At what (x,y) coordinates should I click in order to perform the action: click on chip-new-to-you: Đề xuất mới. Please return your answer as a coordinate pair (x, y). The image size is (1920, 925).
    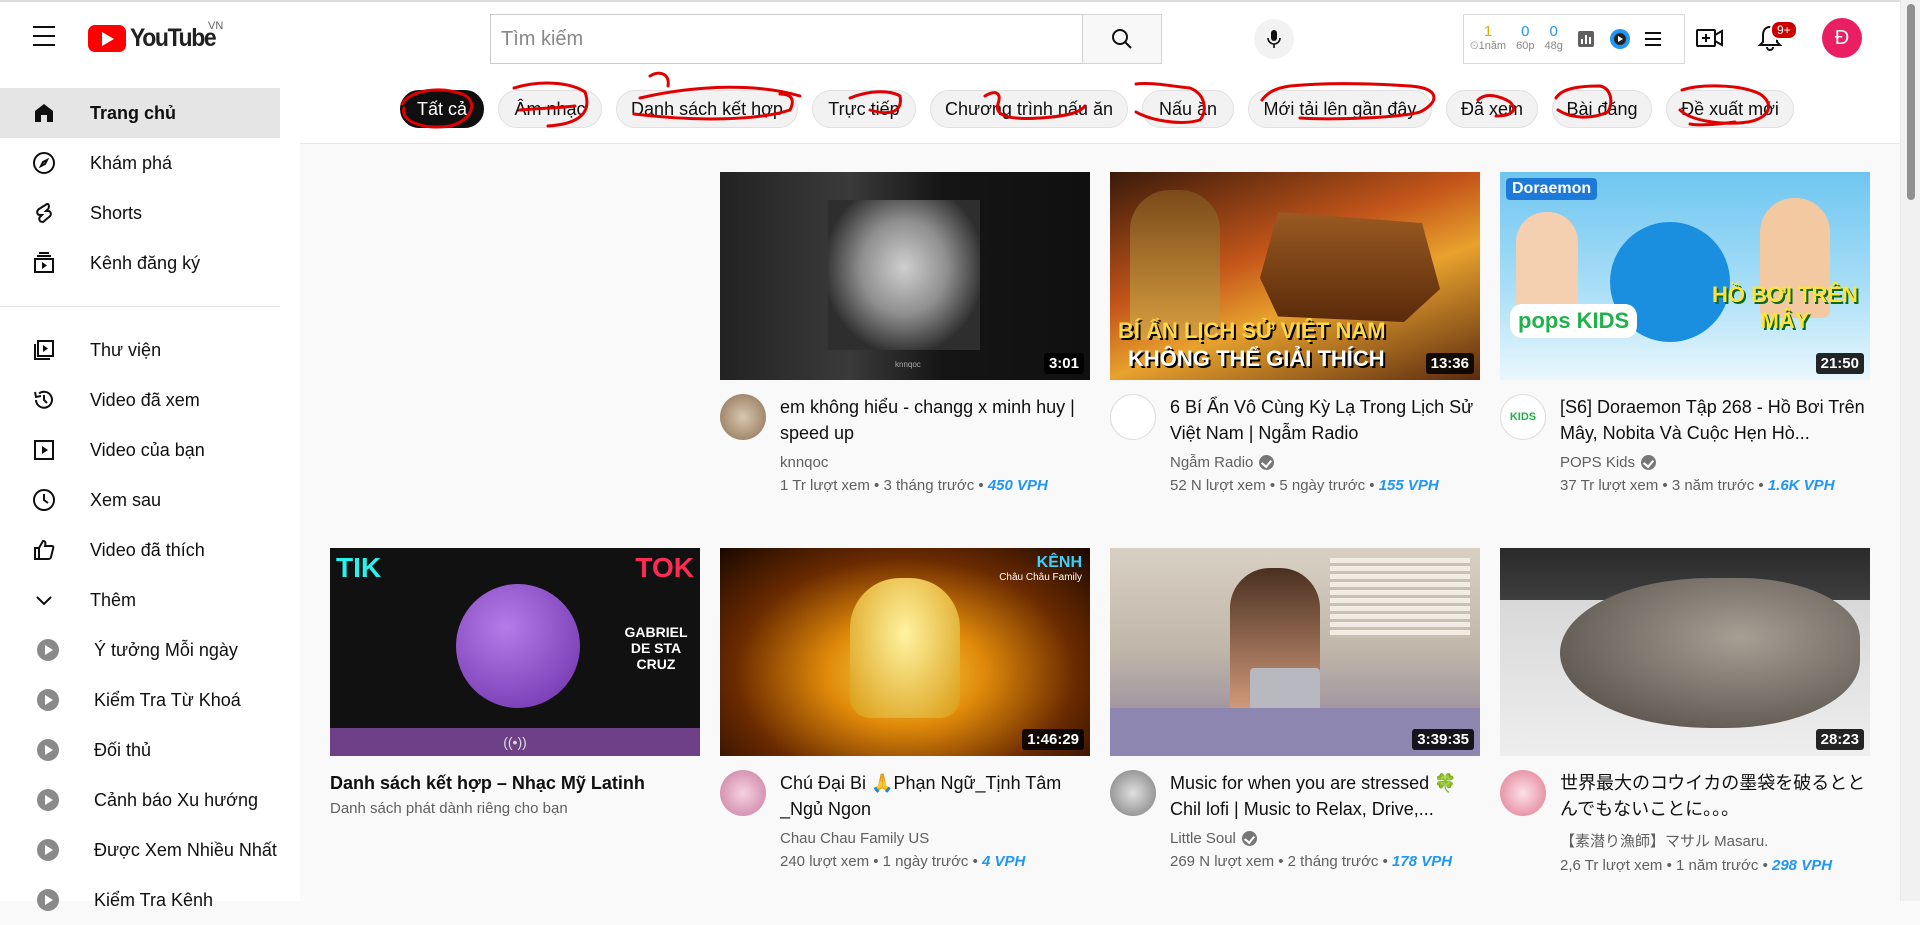
    Looking at the image, I should click on (1730, 109).